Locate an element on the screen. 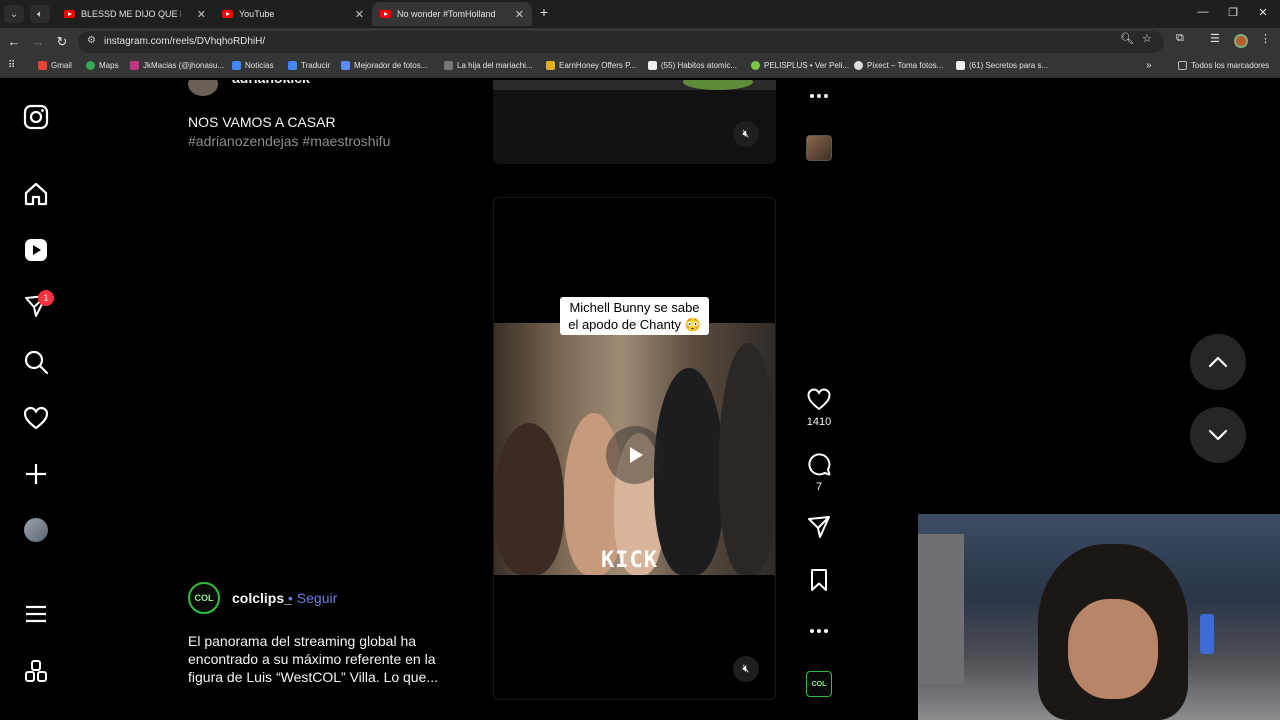  like-count: 1410 is located at coordinates (819, 422).